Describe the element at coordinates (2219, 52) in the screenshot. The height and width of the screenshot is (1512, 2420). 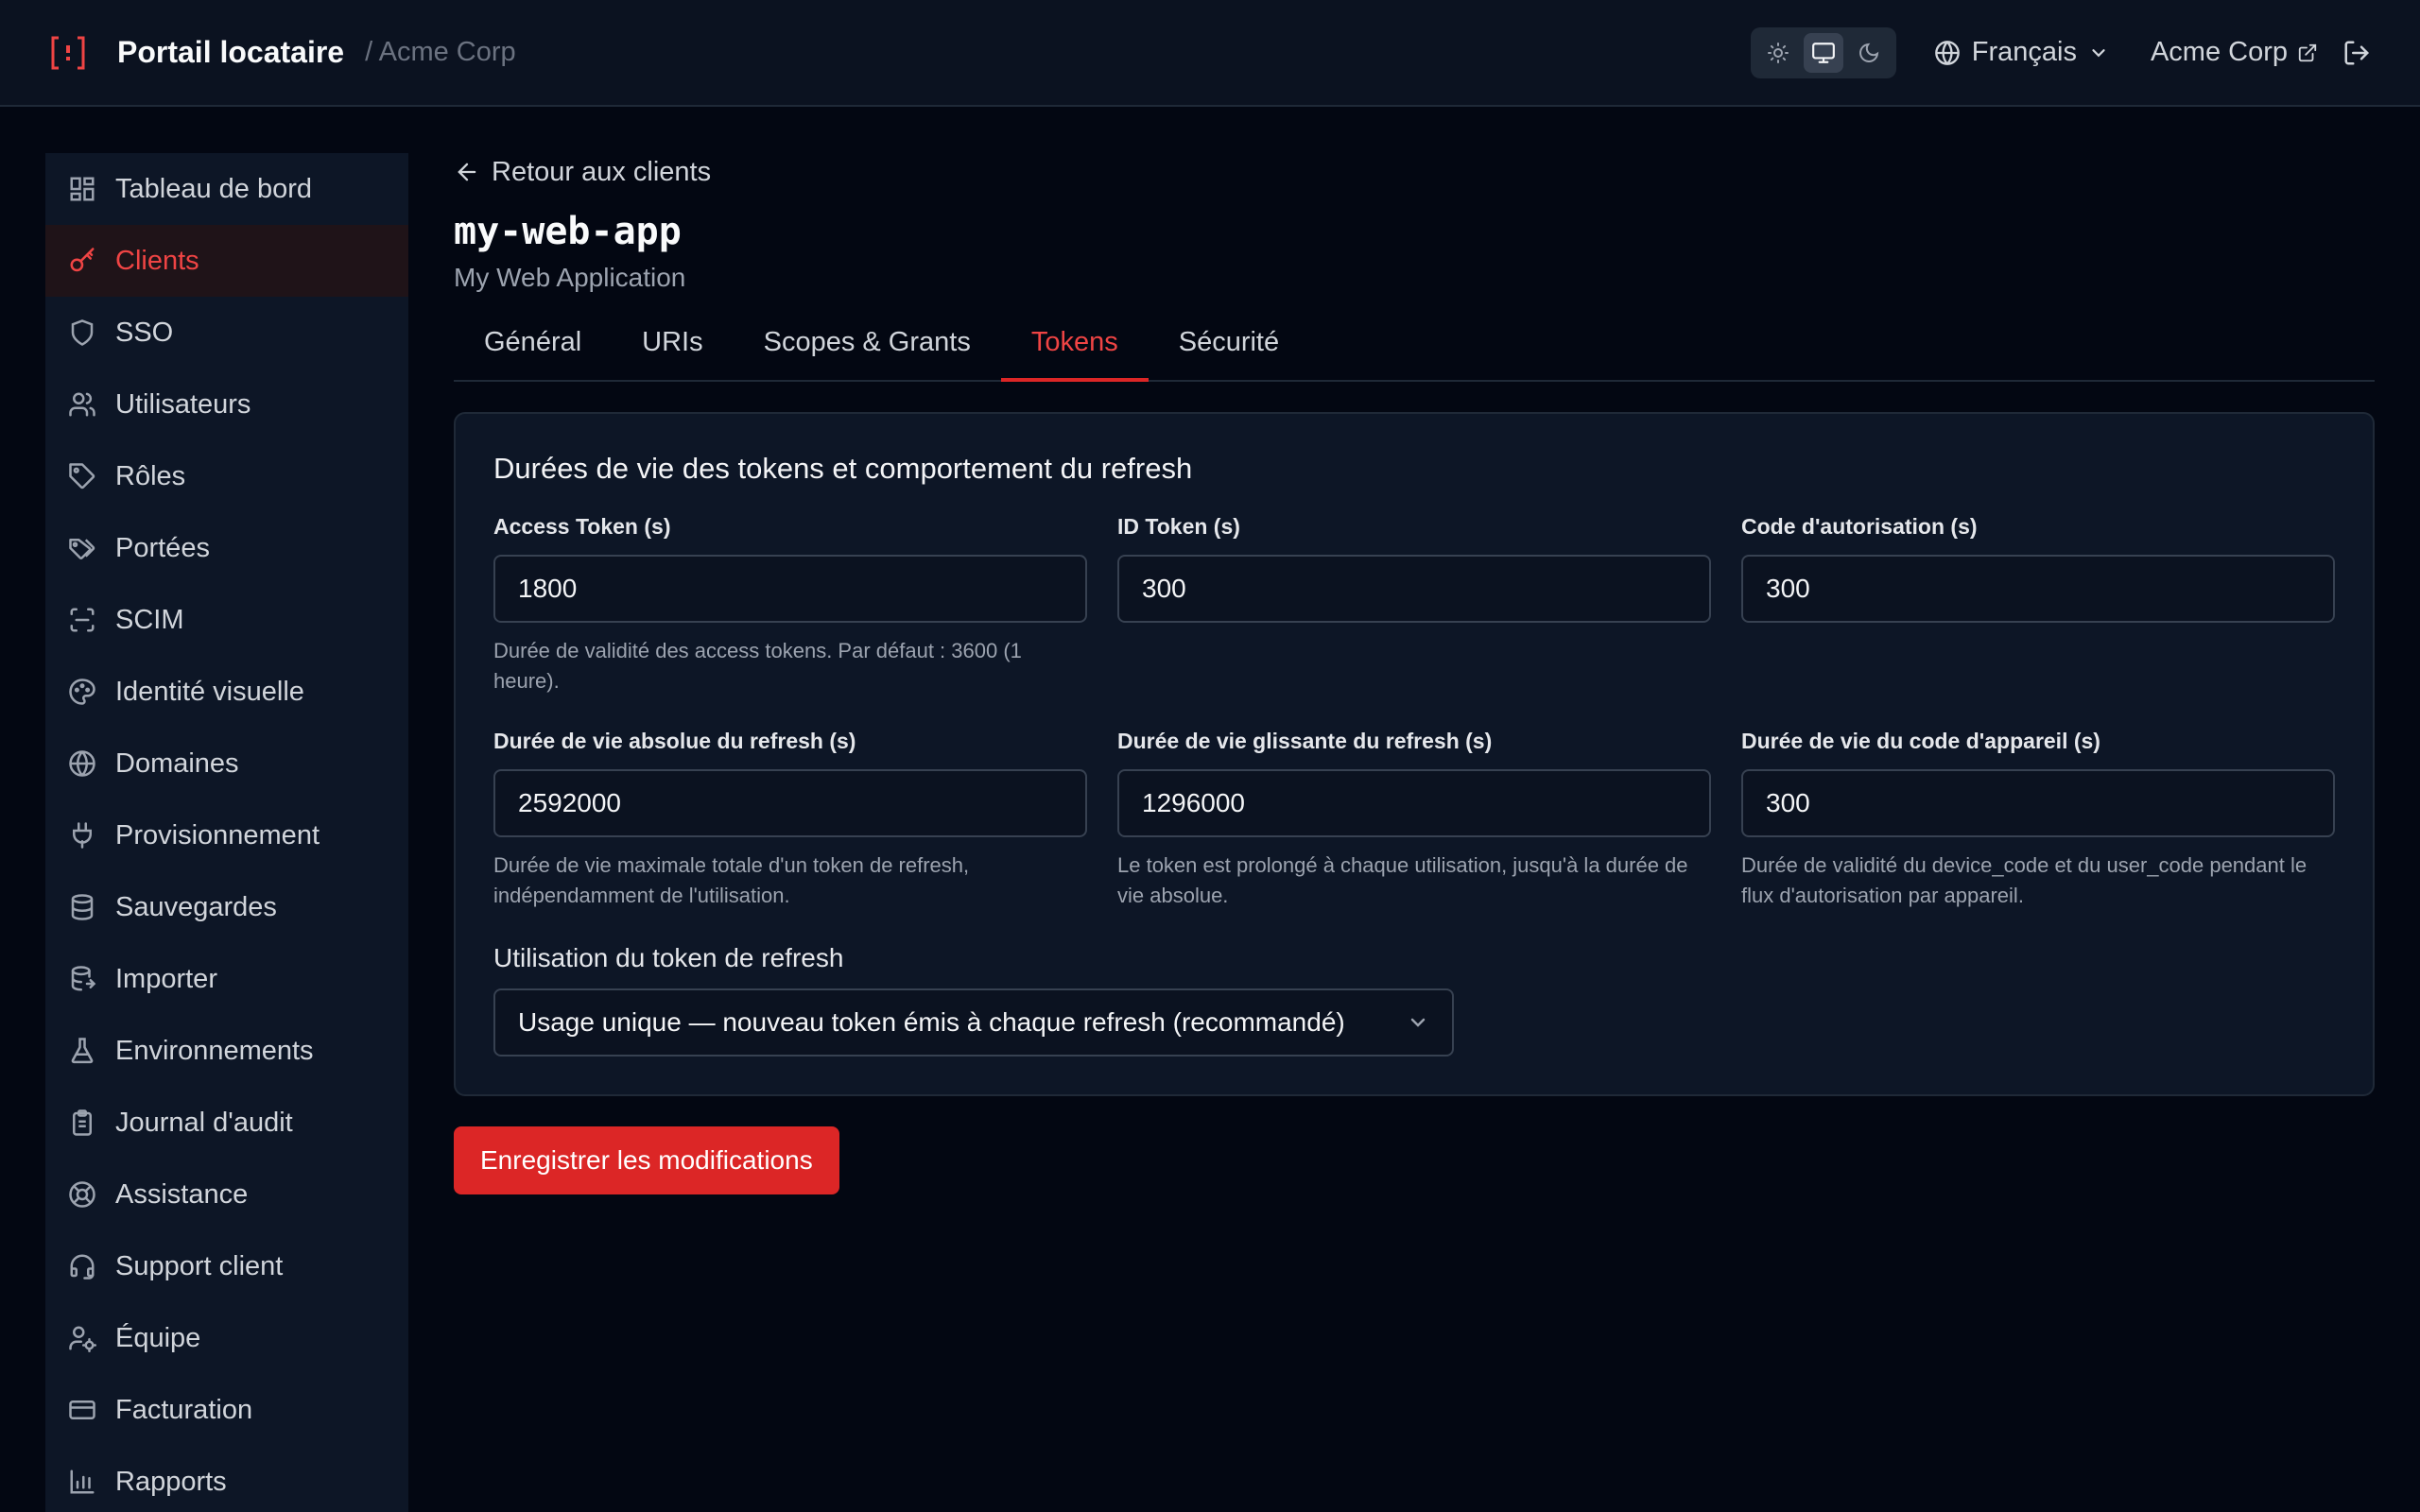
I see `org-link-label: Acme Corp` at that location.